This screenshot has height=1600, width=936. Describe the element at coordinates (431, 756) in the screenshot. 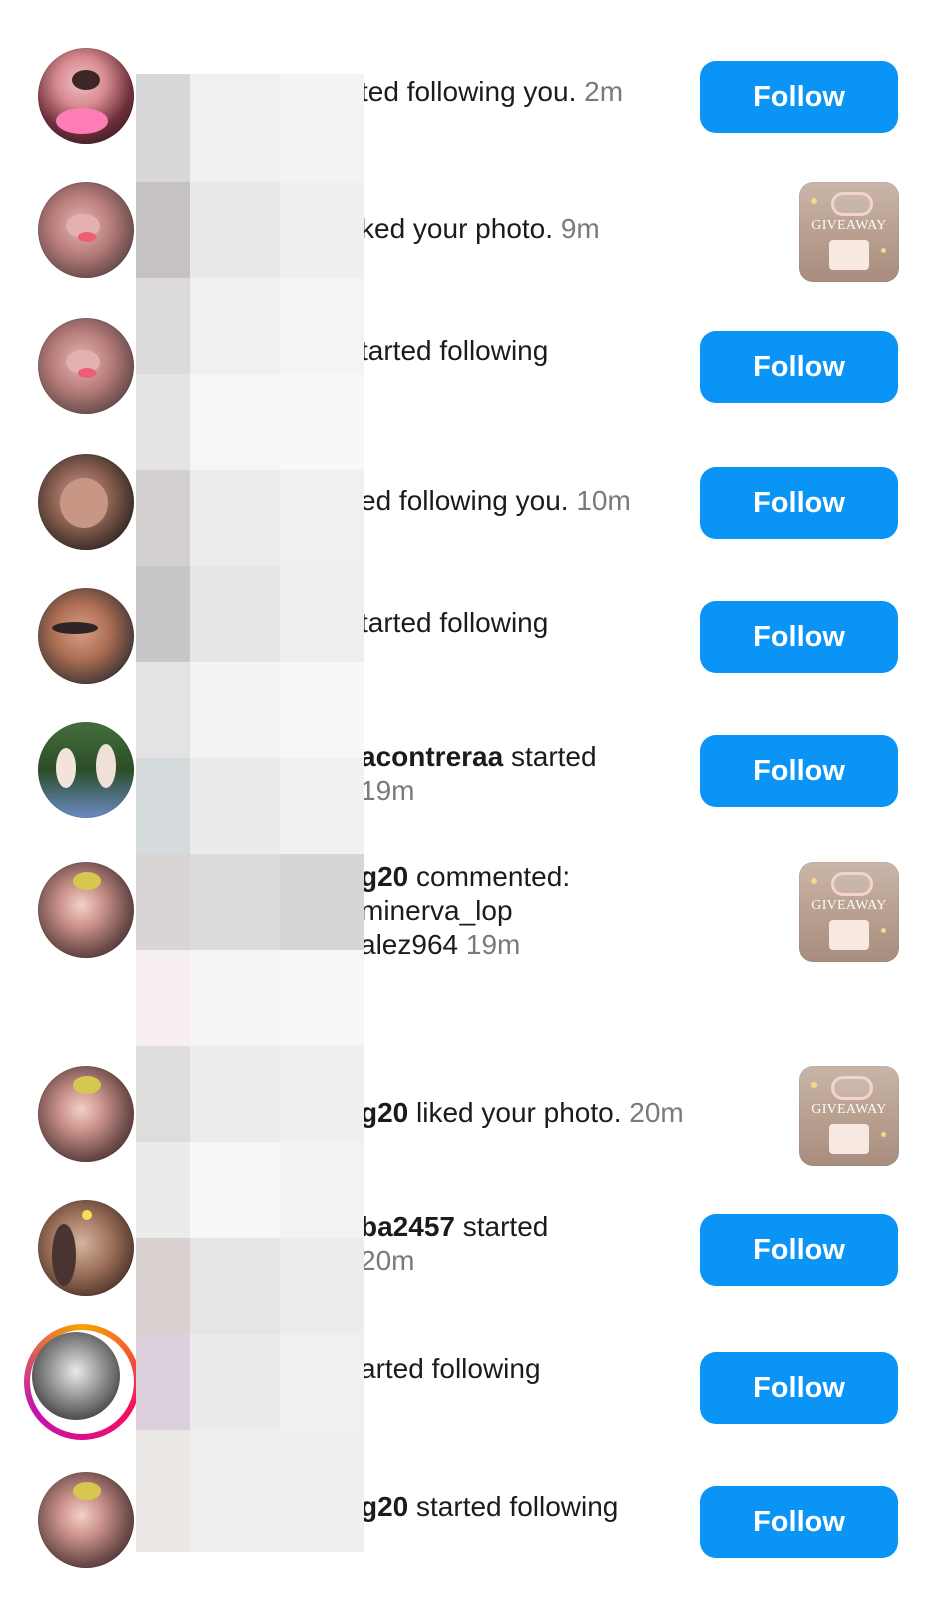

I see `notification-username: acontreraa` at that location.